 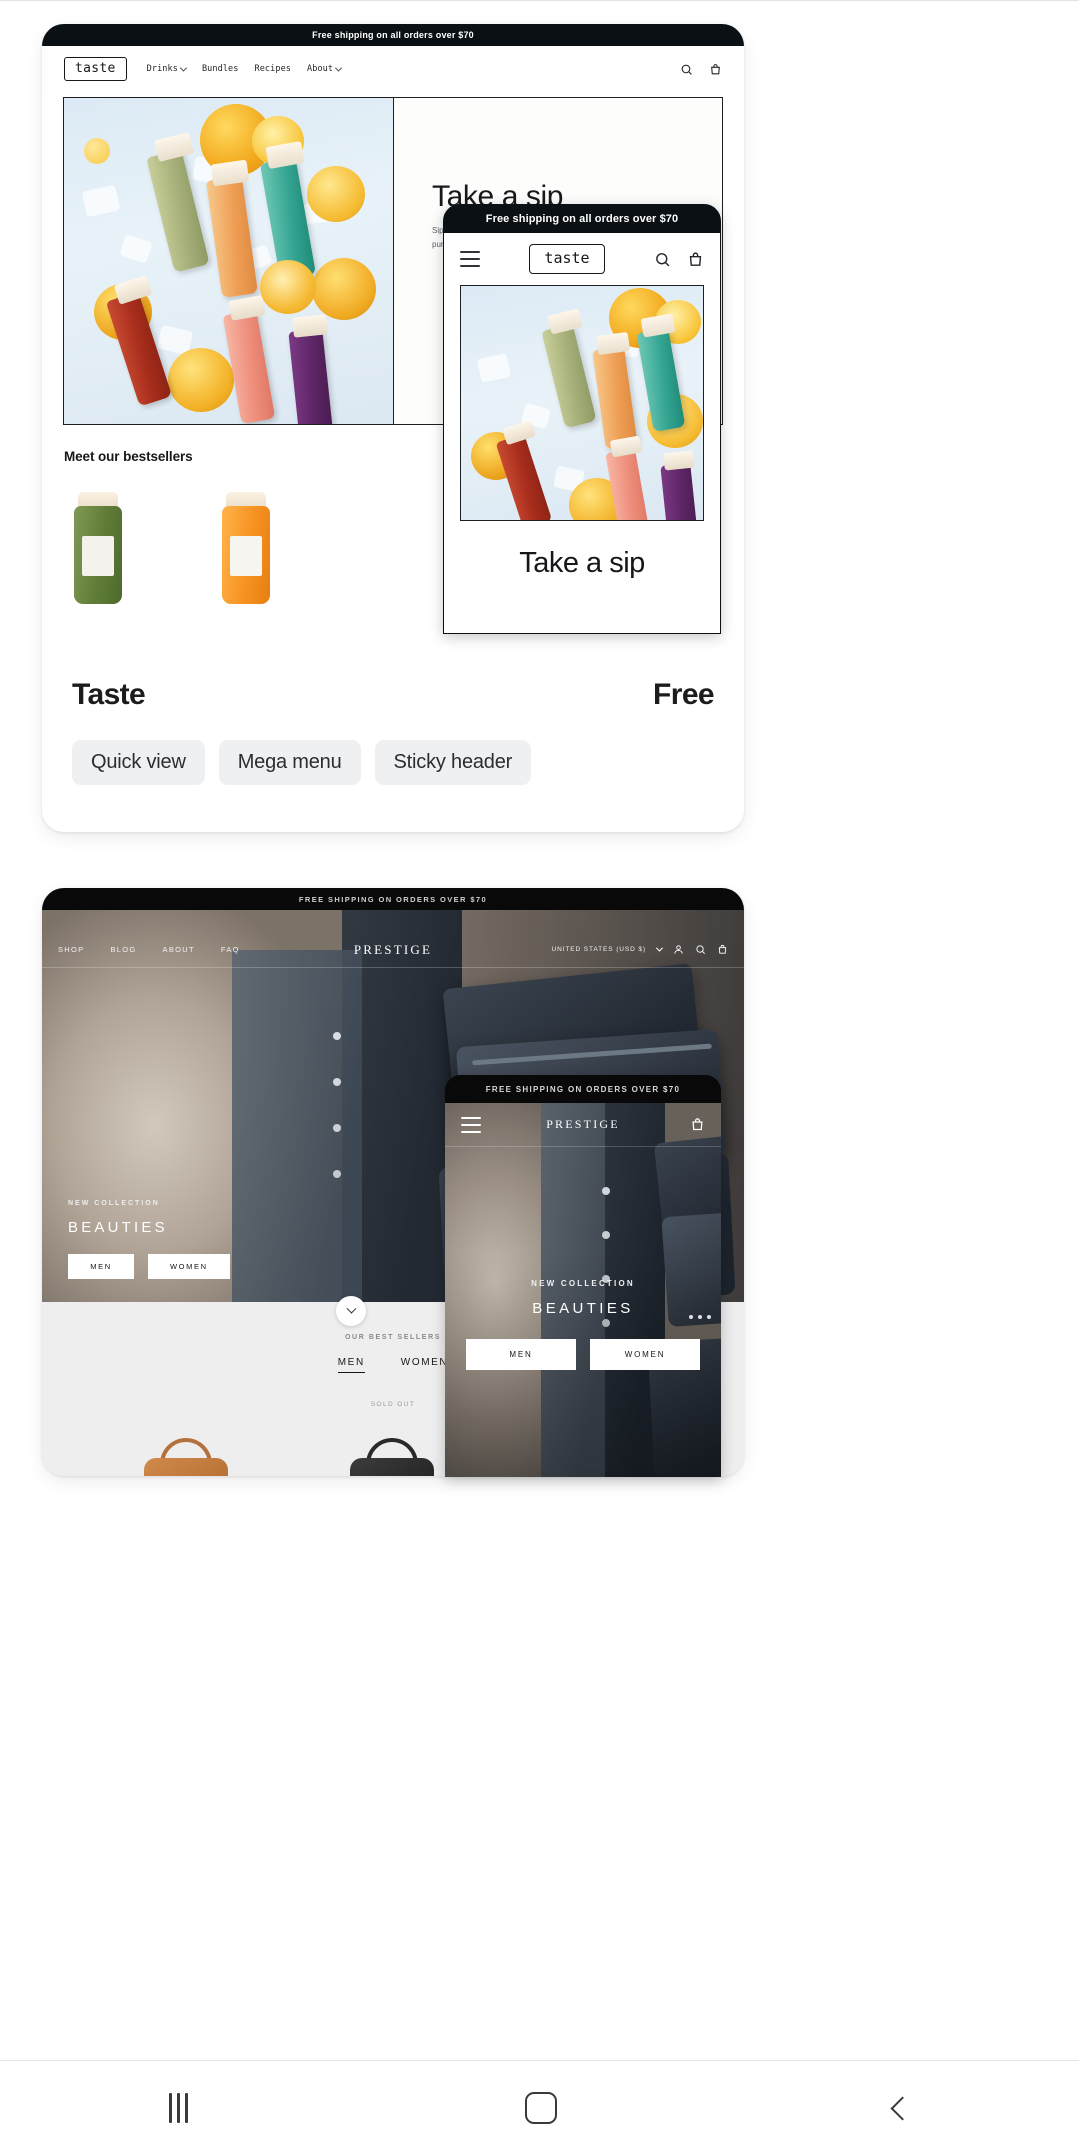 What do you see at coordinates (470, 259) in the screenshot?
I see `hamburger-icon` at bounding box center [470, 259].